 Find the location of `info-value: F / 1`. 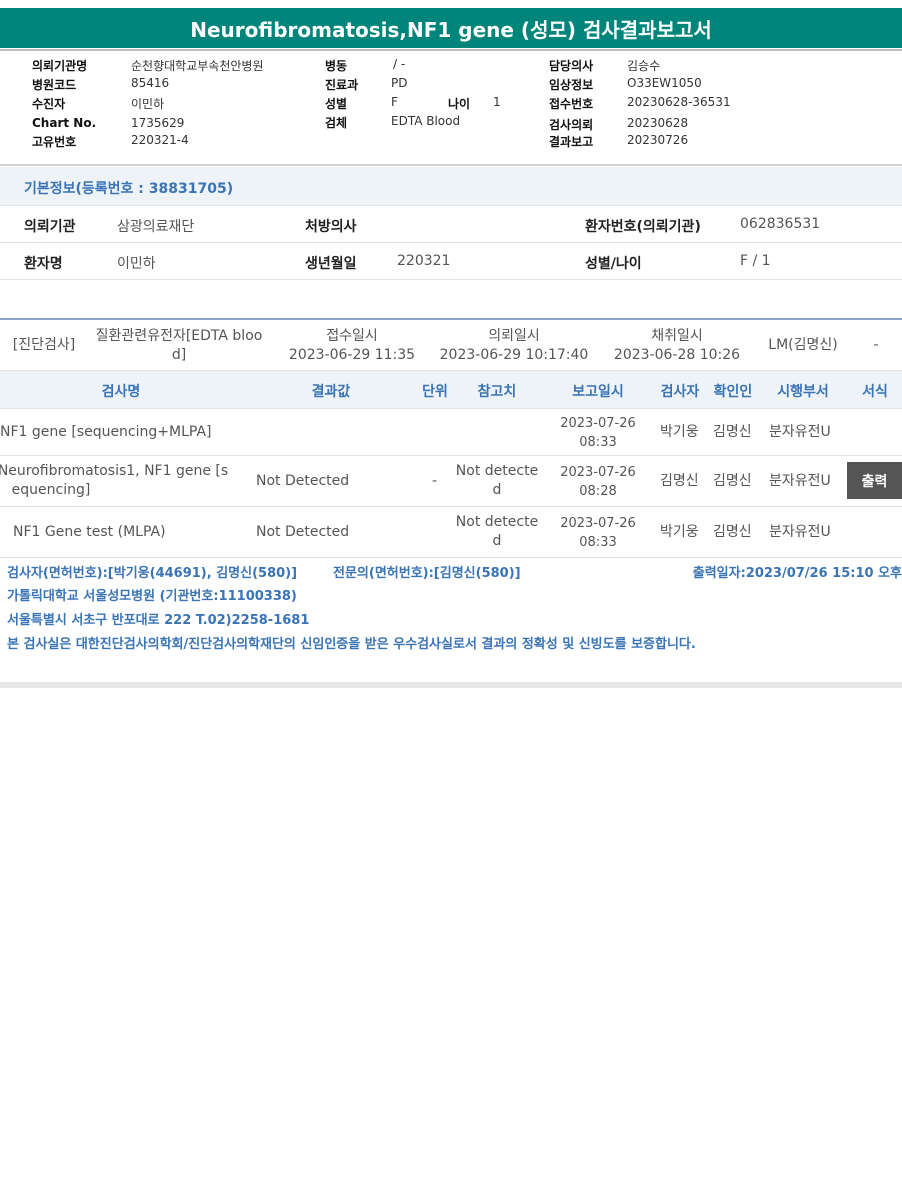

info-value: F / 1 is located at coordinates (755, 261).